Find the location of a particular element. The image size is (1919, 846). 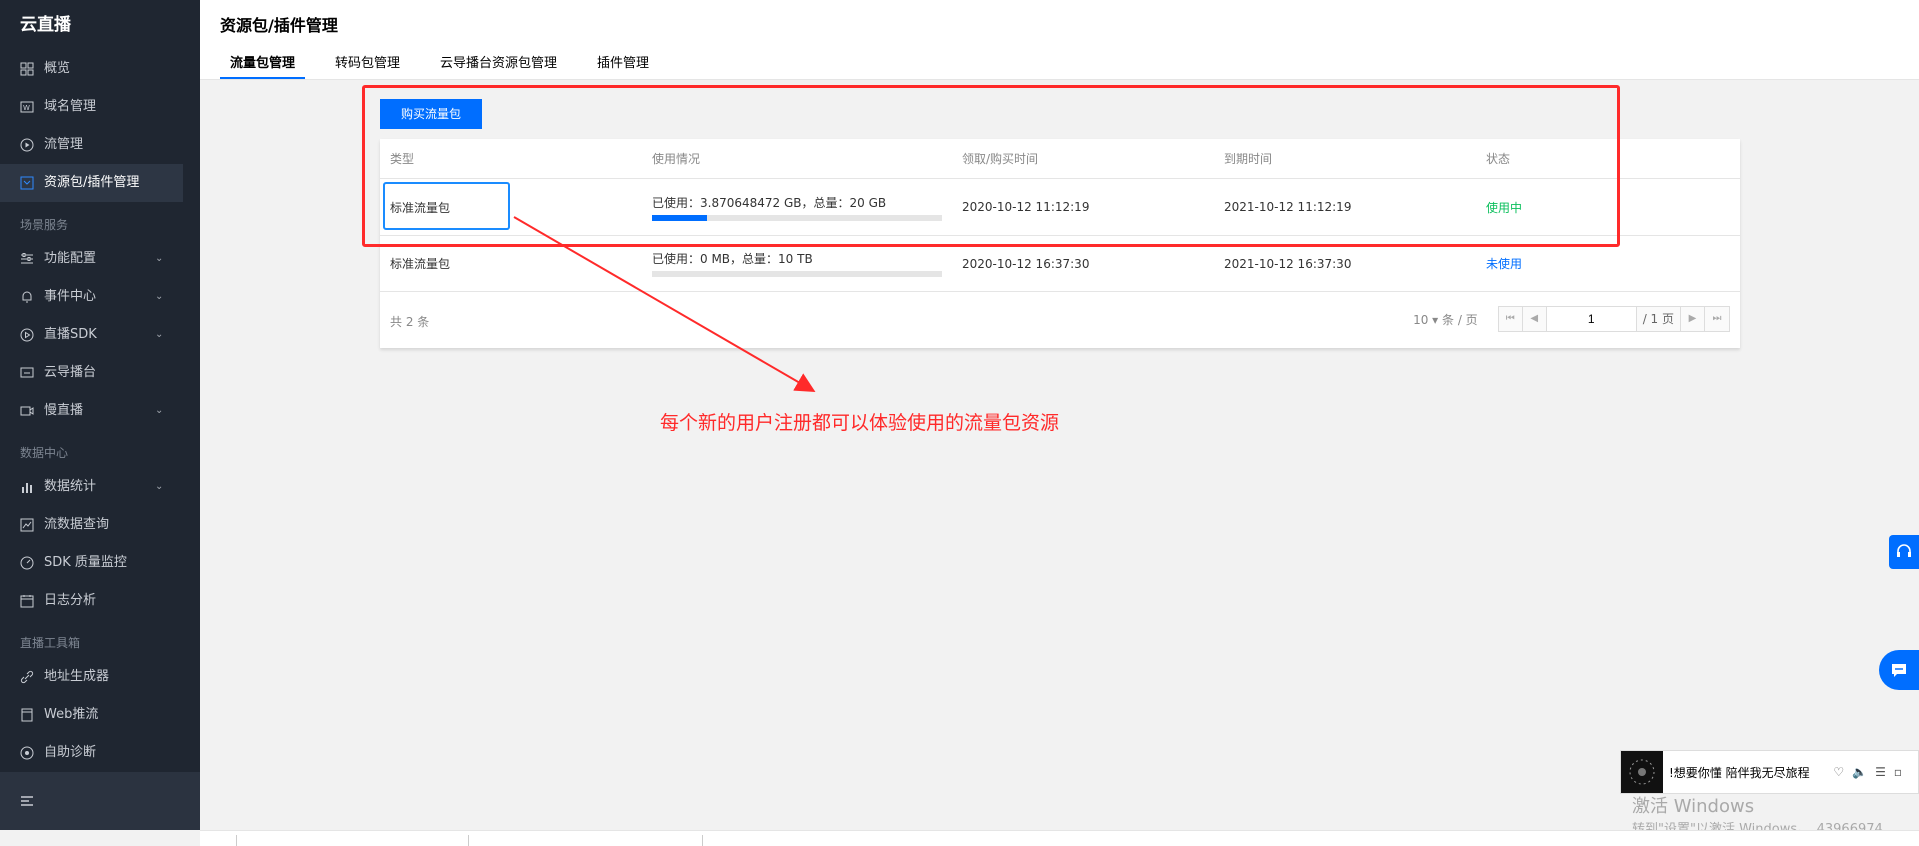

sidebar-item-sdk-quality: SDK 质量监控 is located at coordinates (100, 563).